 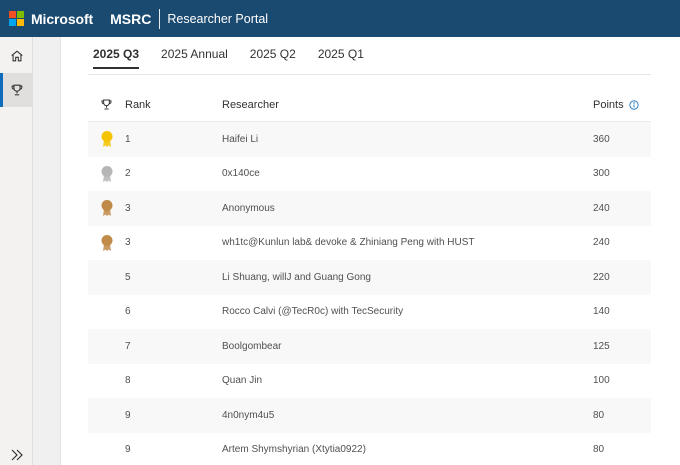 What do you see at coordinates (601, 381) in the screenshot?
I see `points-cell: 100` at bounding box center [601, 381].